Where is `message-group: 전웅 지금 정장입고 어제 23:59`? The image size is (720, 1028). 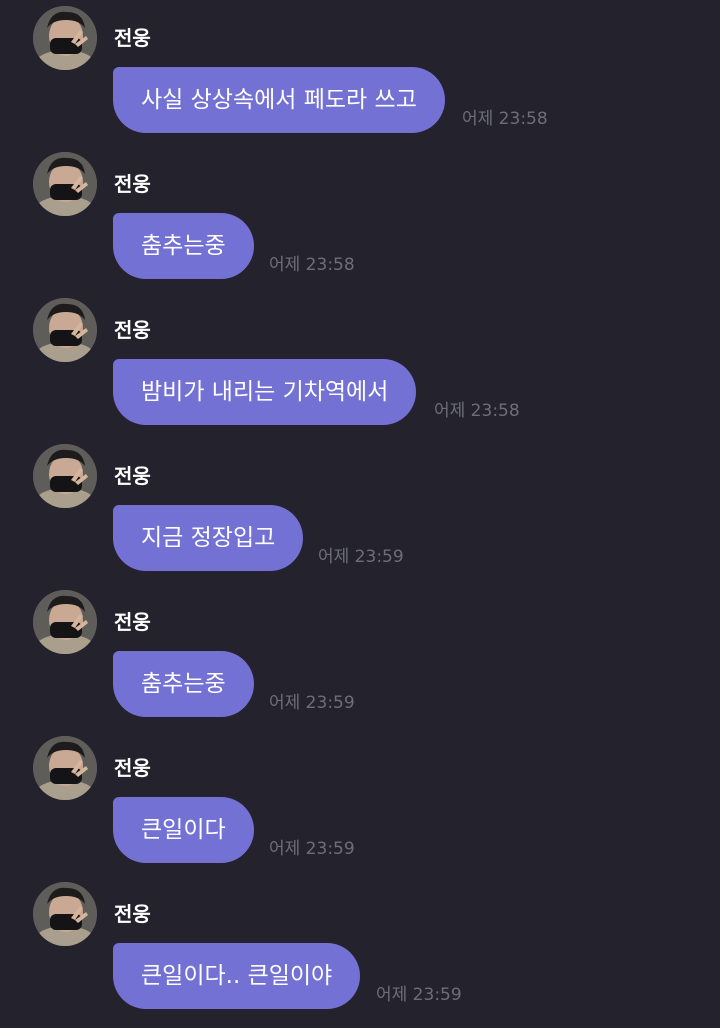
message-group: 전웅 지금 정장입고 어제 23:59 is located at coordinates (360, 511).